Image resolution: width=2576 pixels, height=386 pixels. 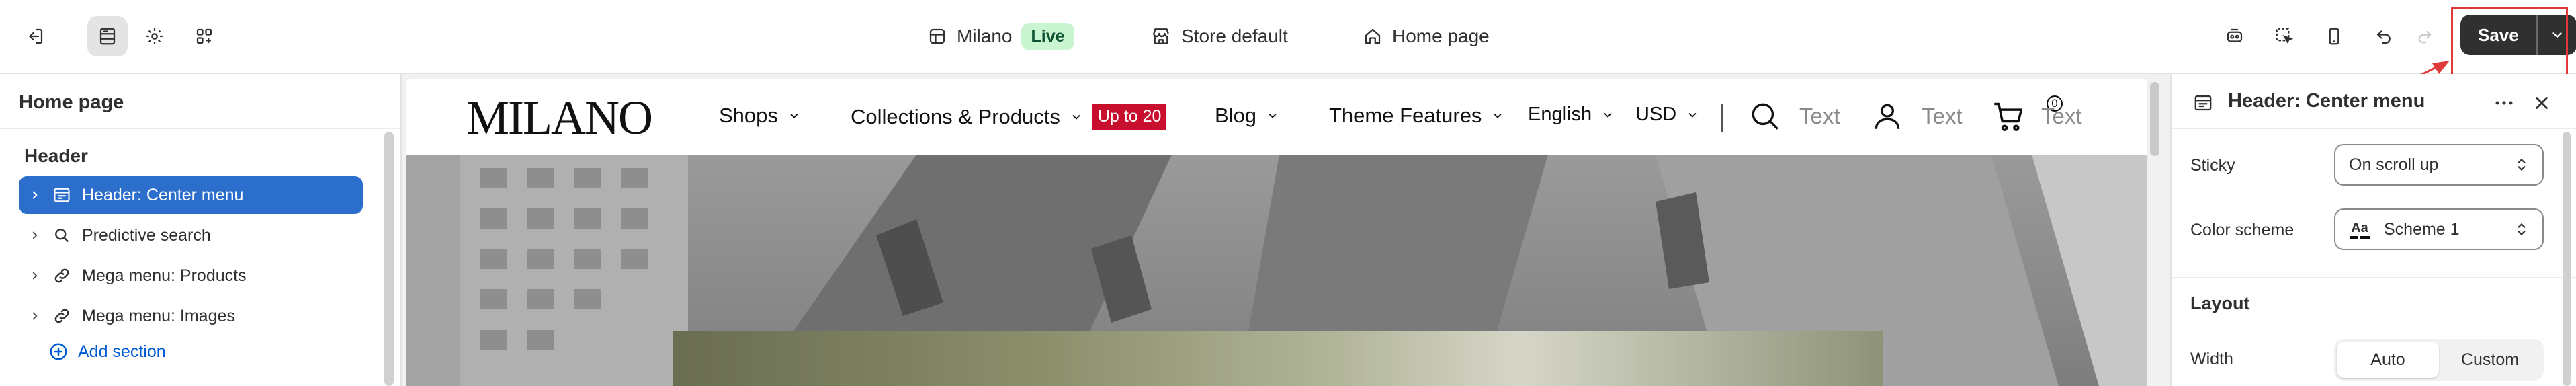 I want to click on more-options-icon, so click(x=2504, y=102).